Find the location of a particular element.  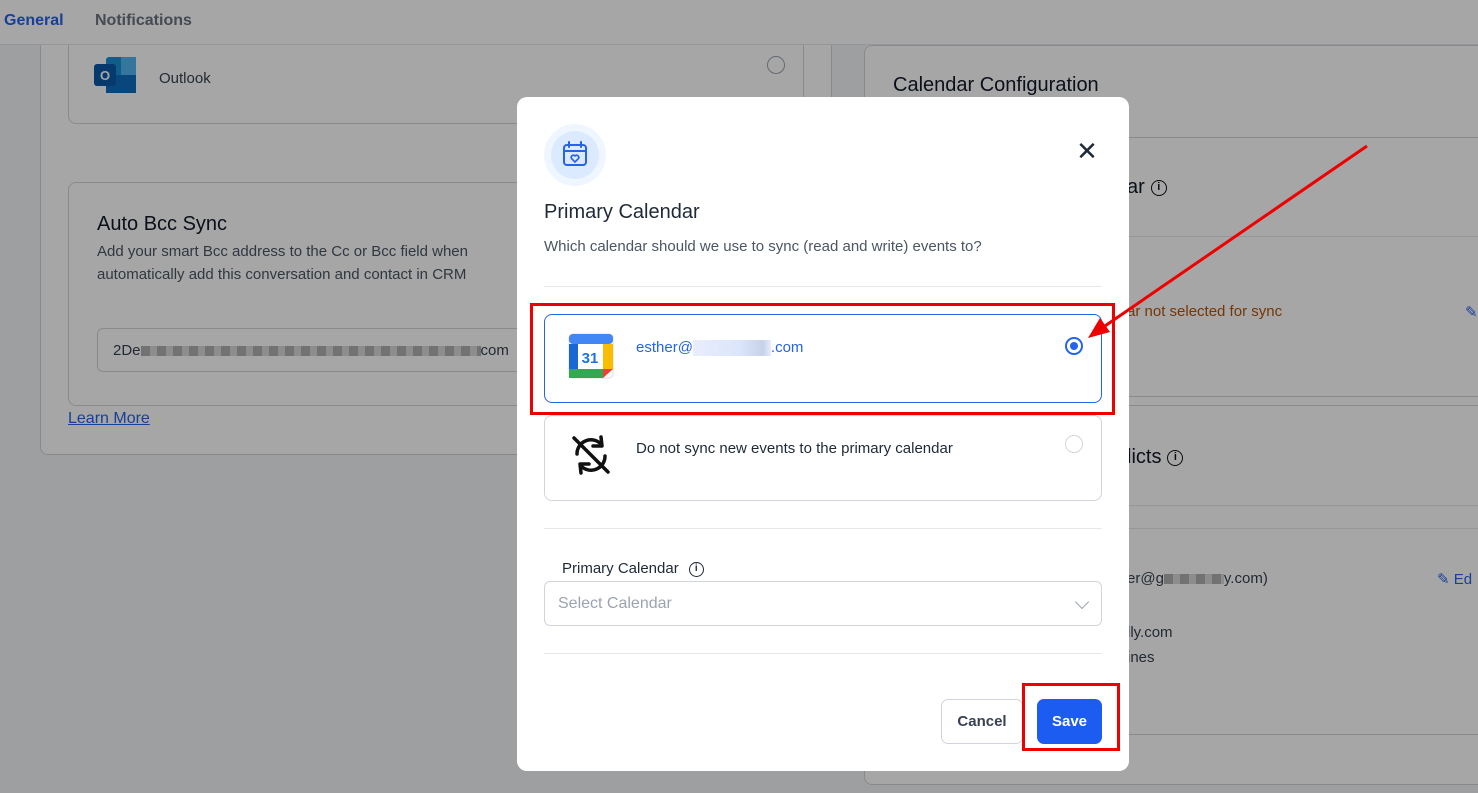

calendar-option-email: esther@ .com is located at coordinates (720, 348).